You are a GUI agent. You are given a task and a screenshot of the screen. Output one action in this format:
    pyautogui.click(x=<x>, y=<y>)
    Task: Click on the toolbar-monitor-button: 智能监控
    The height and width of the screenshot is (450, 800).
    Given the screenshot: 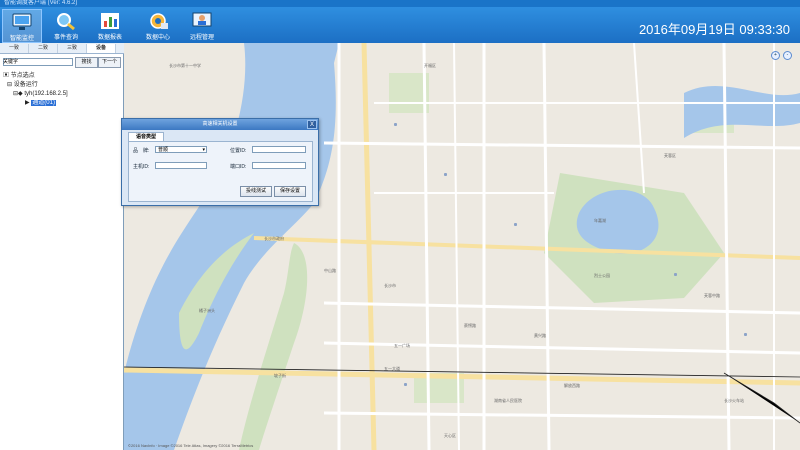 What is the action you would take?
    pyautogui.click(x=22, y=26)
    